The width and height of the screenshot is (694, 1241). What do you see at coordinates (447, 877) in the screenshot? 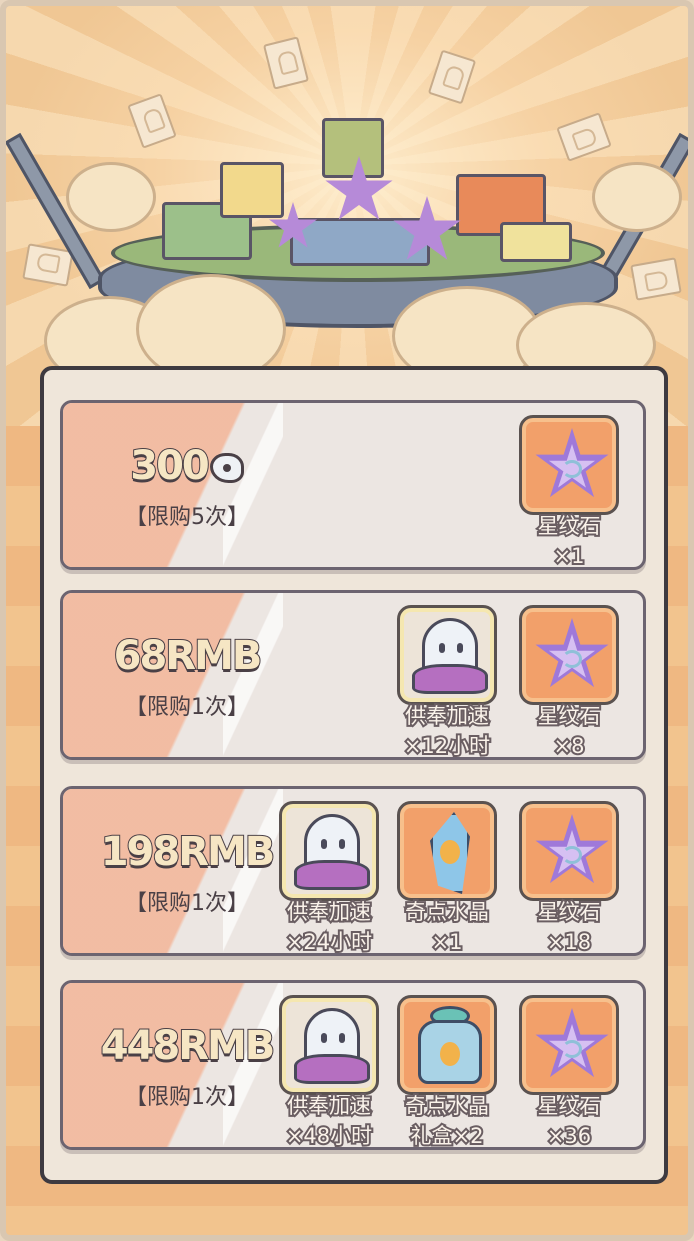
I see `reward-item: 奇点水晶 ×1` at bounding box center [447, 877].